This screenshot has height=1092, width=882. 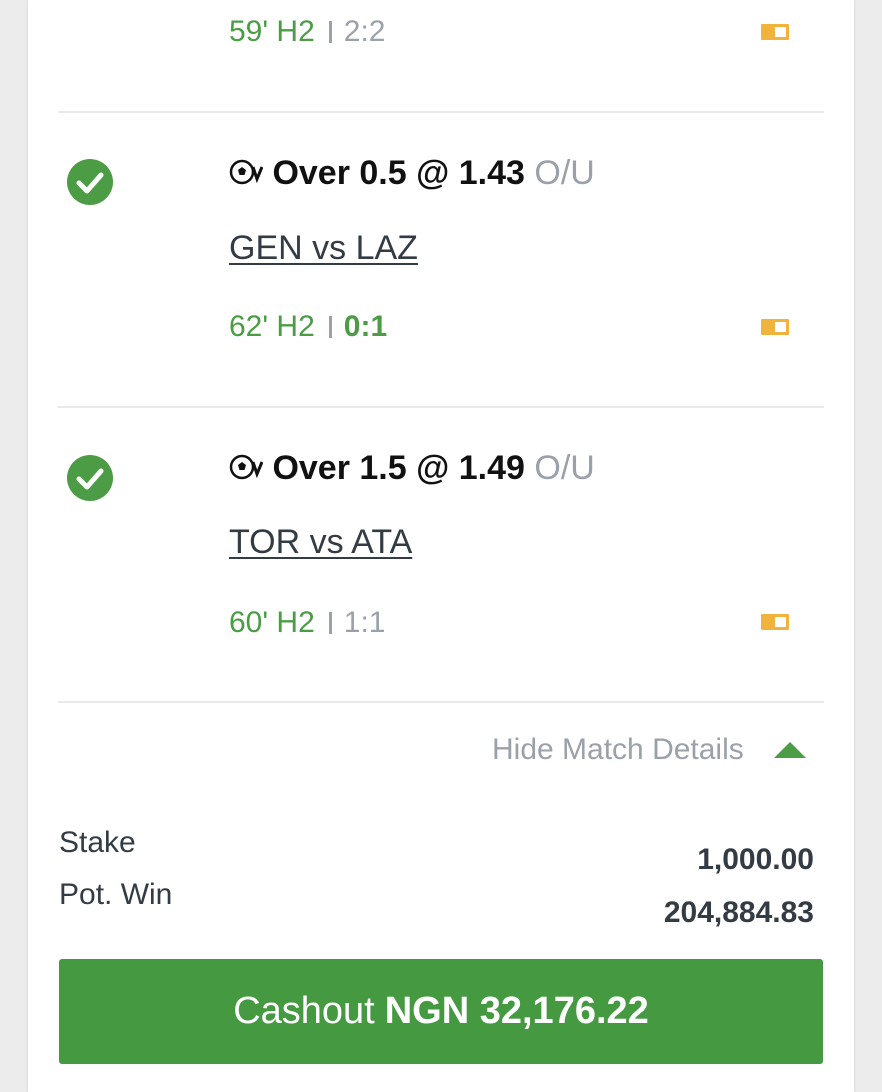 I want to click on bet-selection: Over 0.5 @ 1.43 O/U, so click(x=412, y=173).